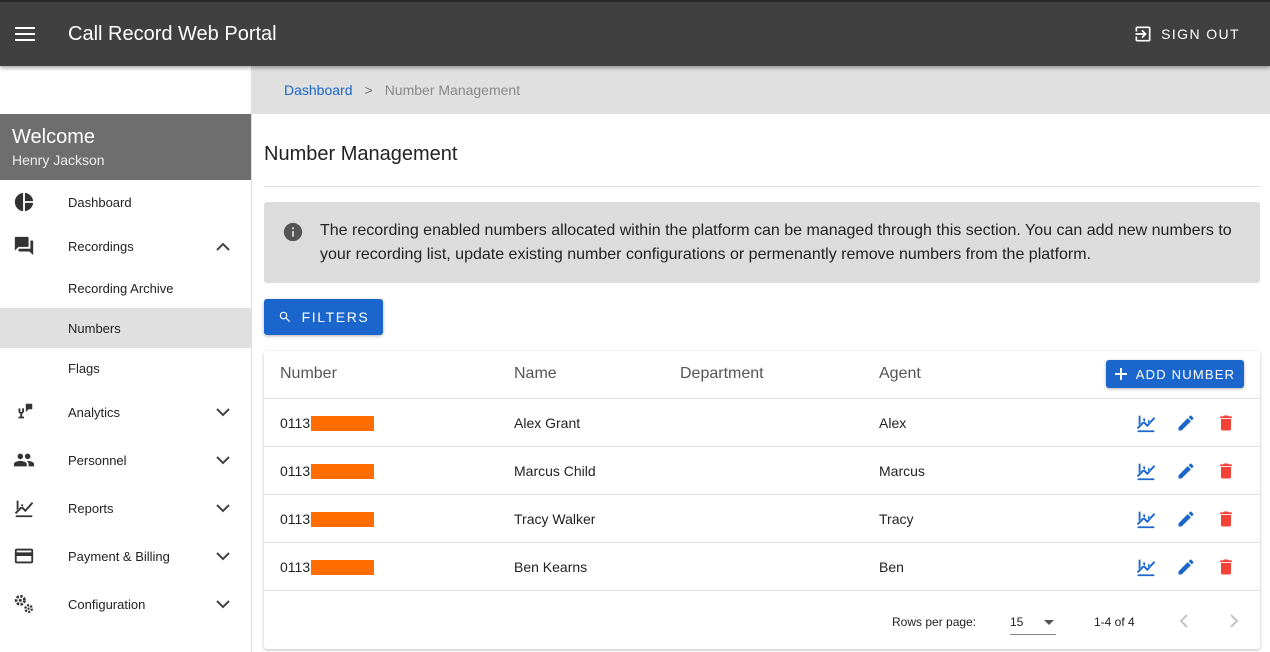 The width and height of the screenshot is (1270, 652). I want to click on sidebar-item-label: Payment & Billing, so click(119, 556).